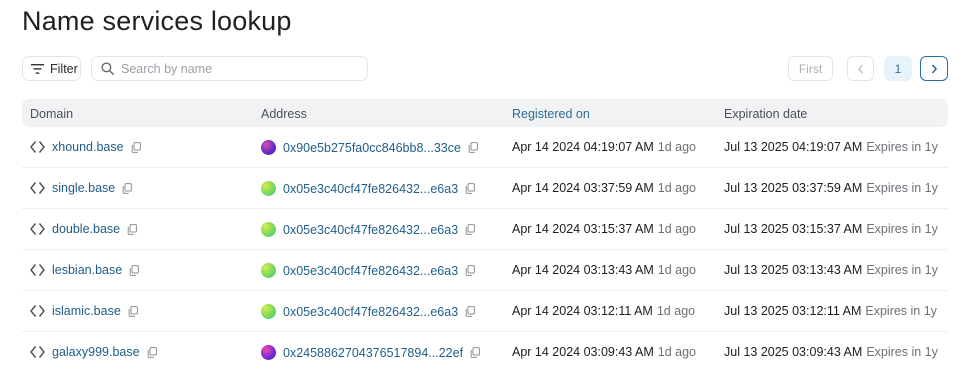  I want to click on expiration-cell: Jul 13 2025 03:13:43 AM Expires in 1y, so click(831, 270).